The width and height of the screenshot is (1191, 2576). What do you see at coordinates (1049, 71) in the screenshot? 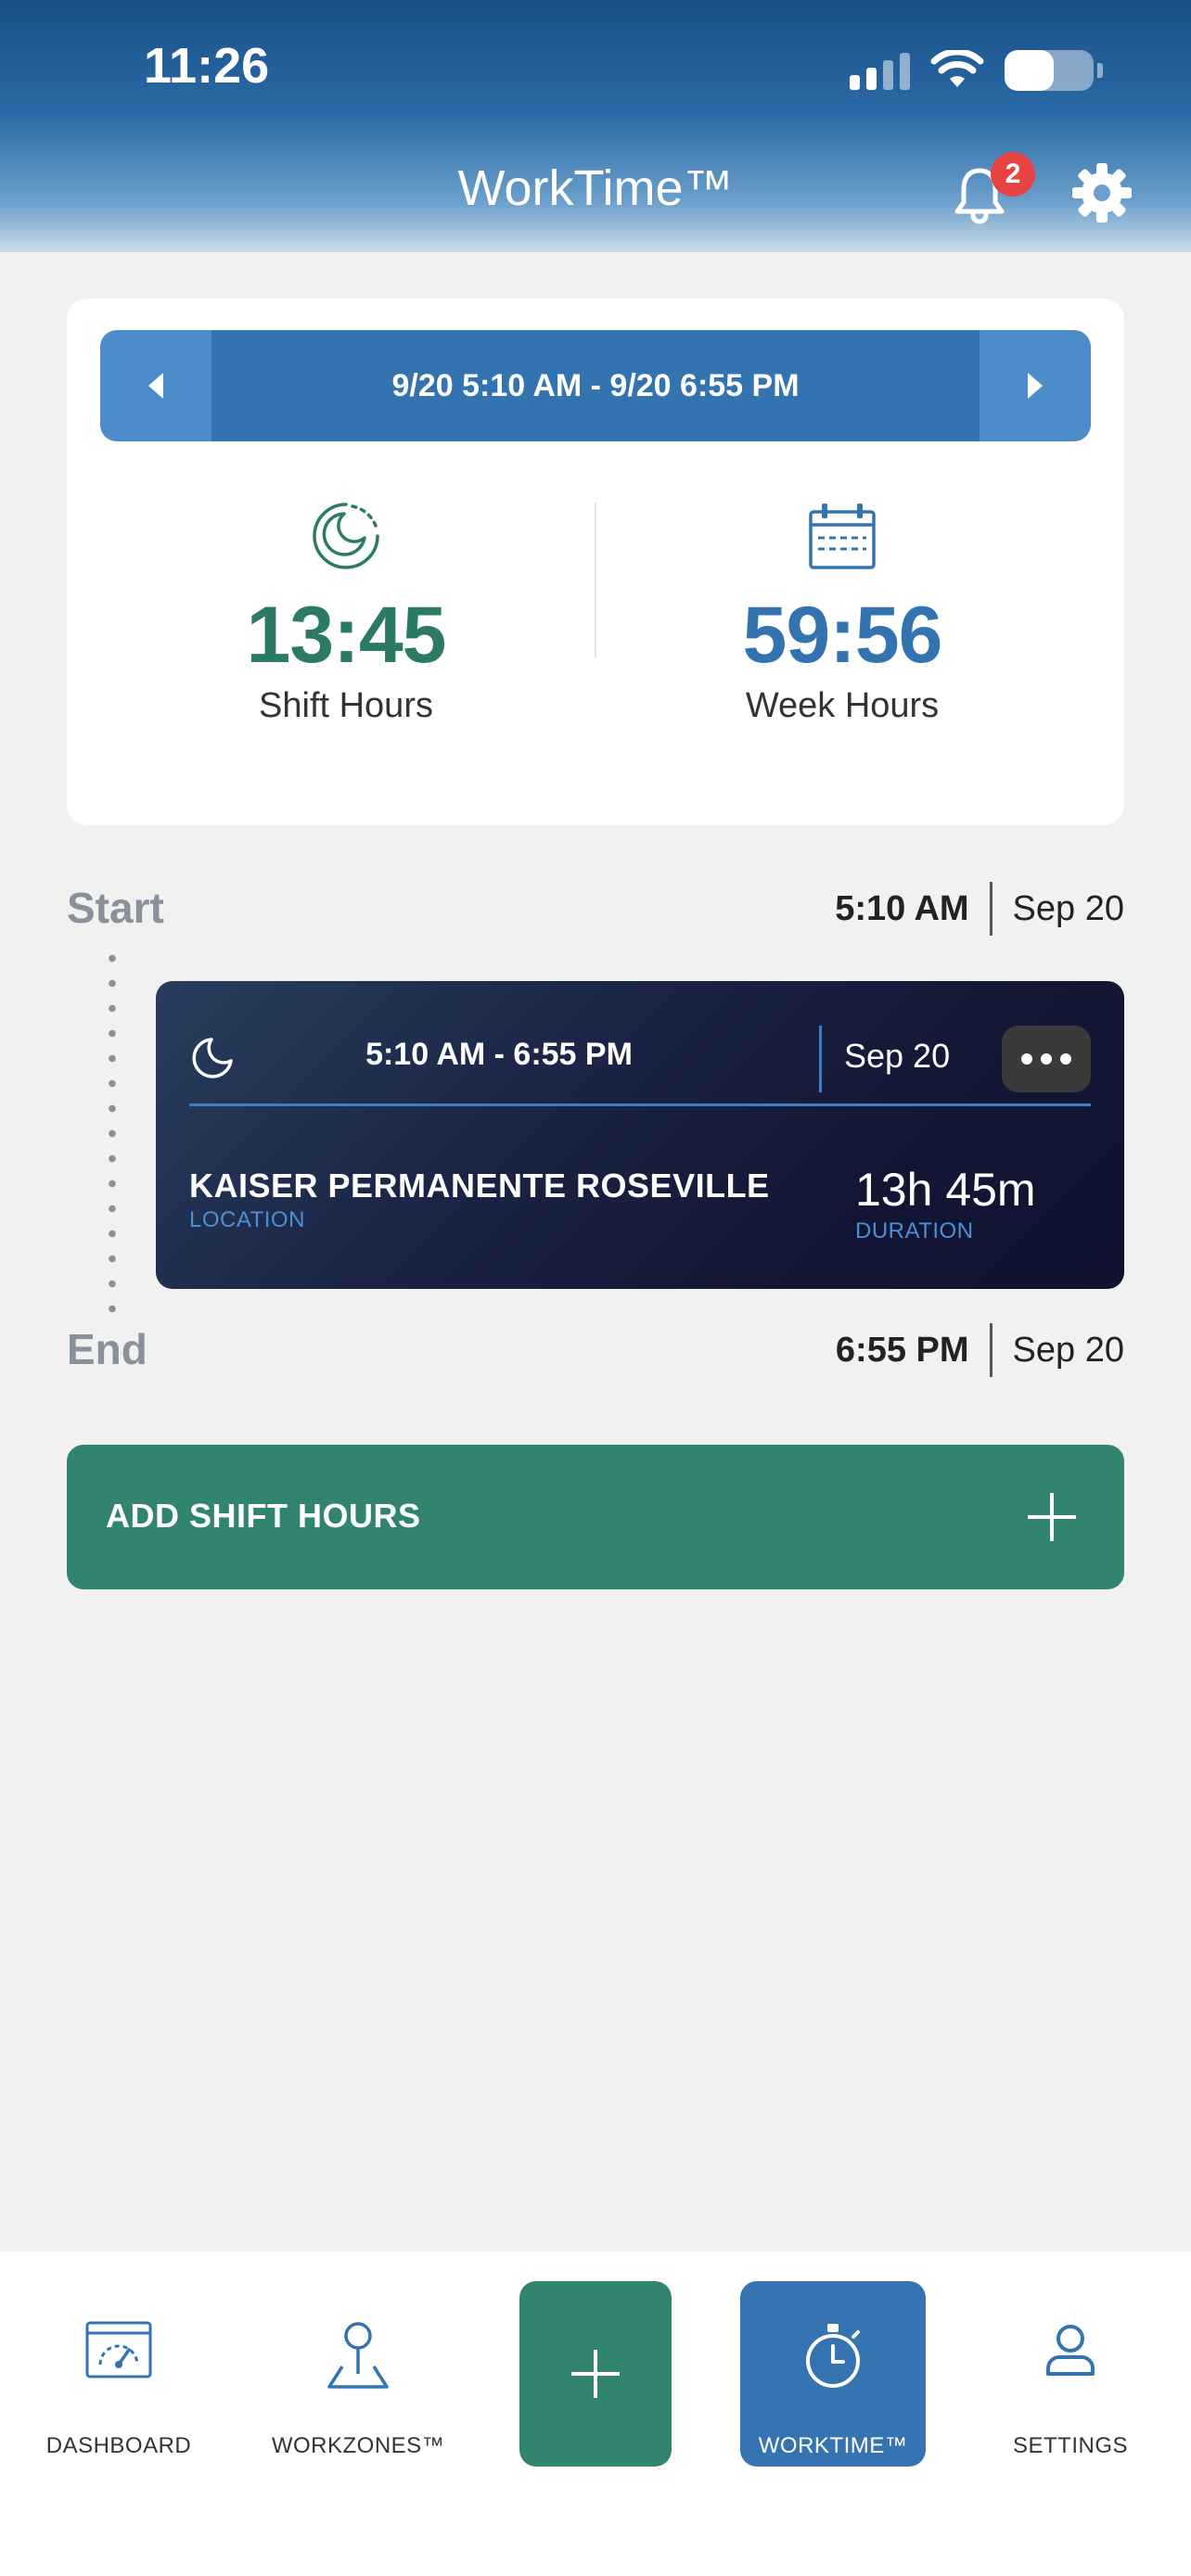
I see `battery-icon` at bounding box center [1049, 71].